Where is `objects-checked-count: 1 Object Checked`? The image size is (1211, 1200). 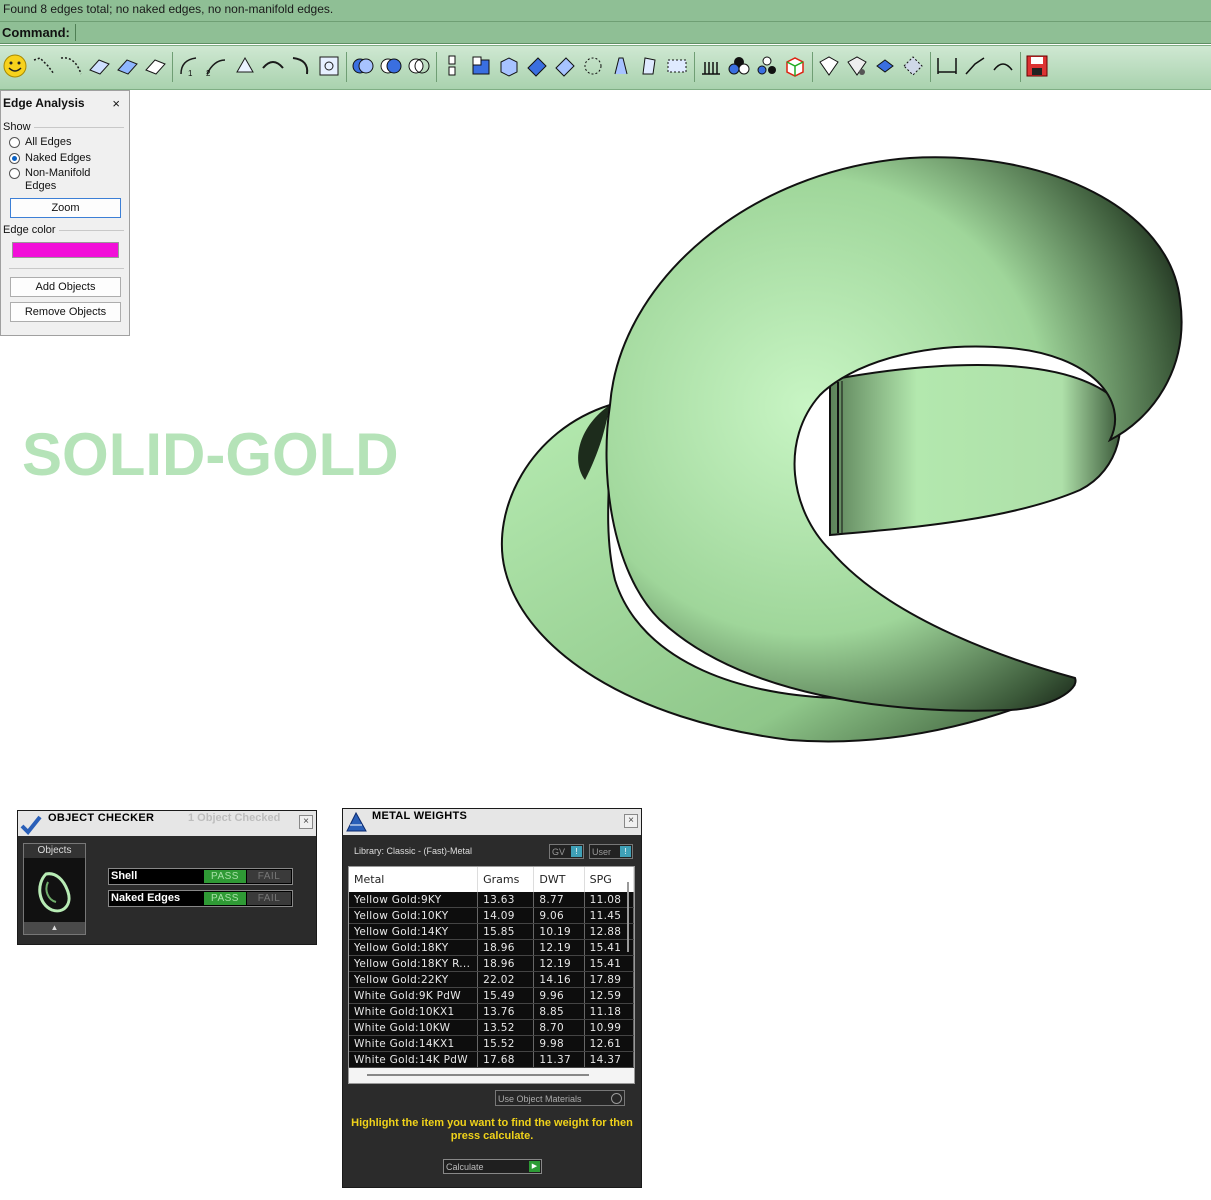 objects-checked-count: 1 Object Checked is located at coordinates (234, 818).